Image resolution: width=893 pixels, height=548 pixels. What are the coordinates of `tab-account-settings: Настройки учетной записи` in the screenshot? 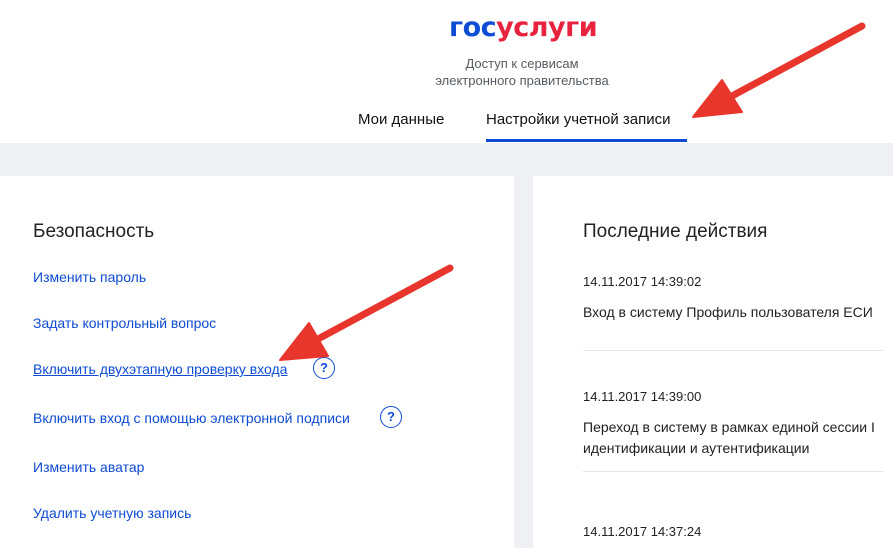 It's located at (578, 120).